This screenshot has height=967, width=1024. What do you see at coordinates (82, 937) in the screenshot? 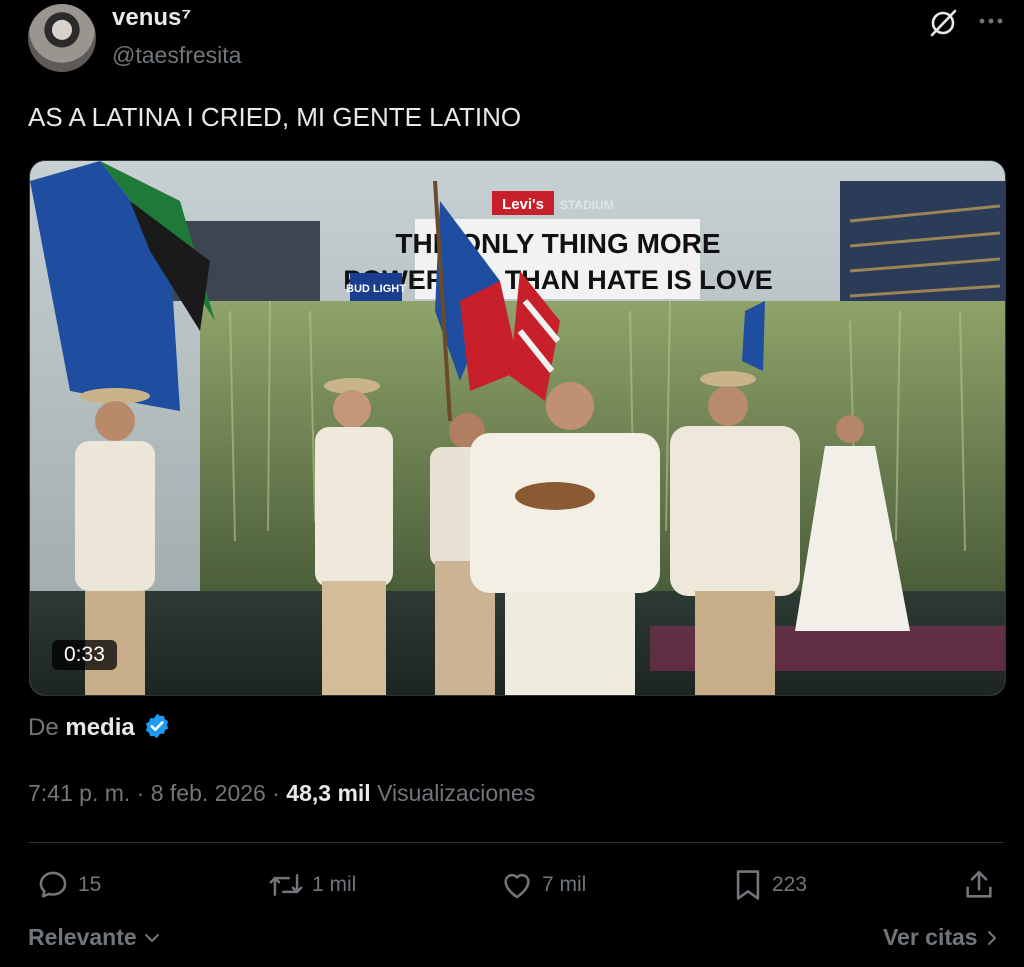
I see `sort-label: Relevante` at bounding box center [82, 937].